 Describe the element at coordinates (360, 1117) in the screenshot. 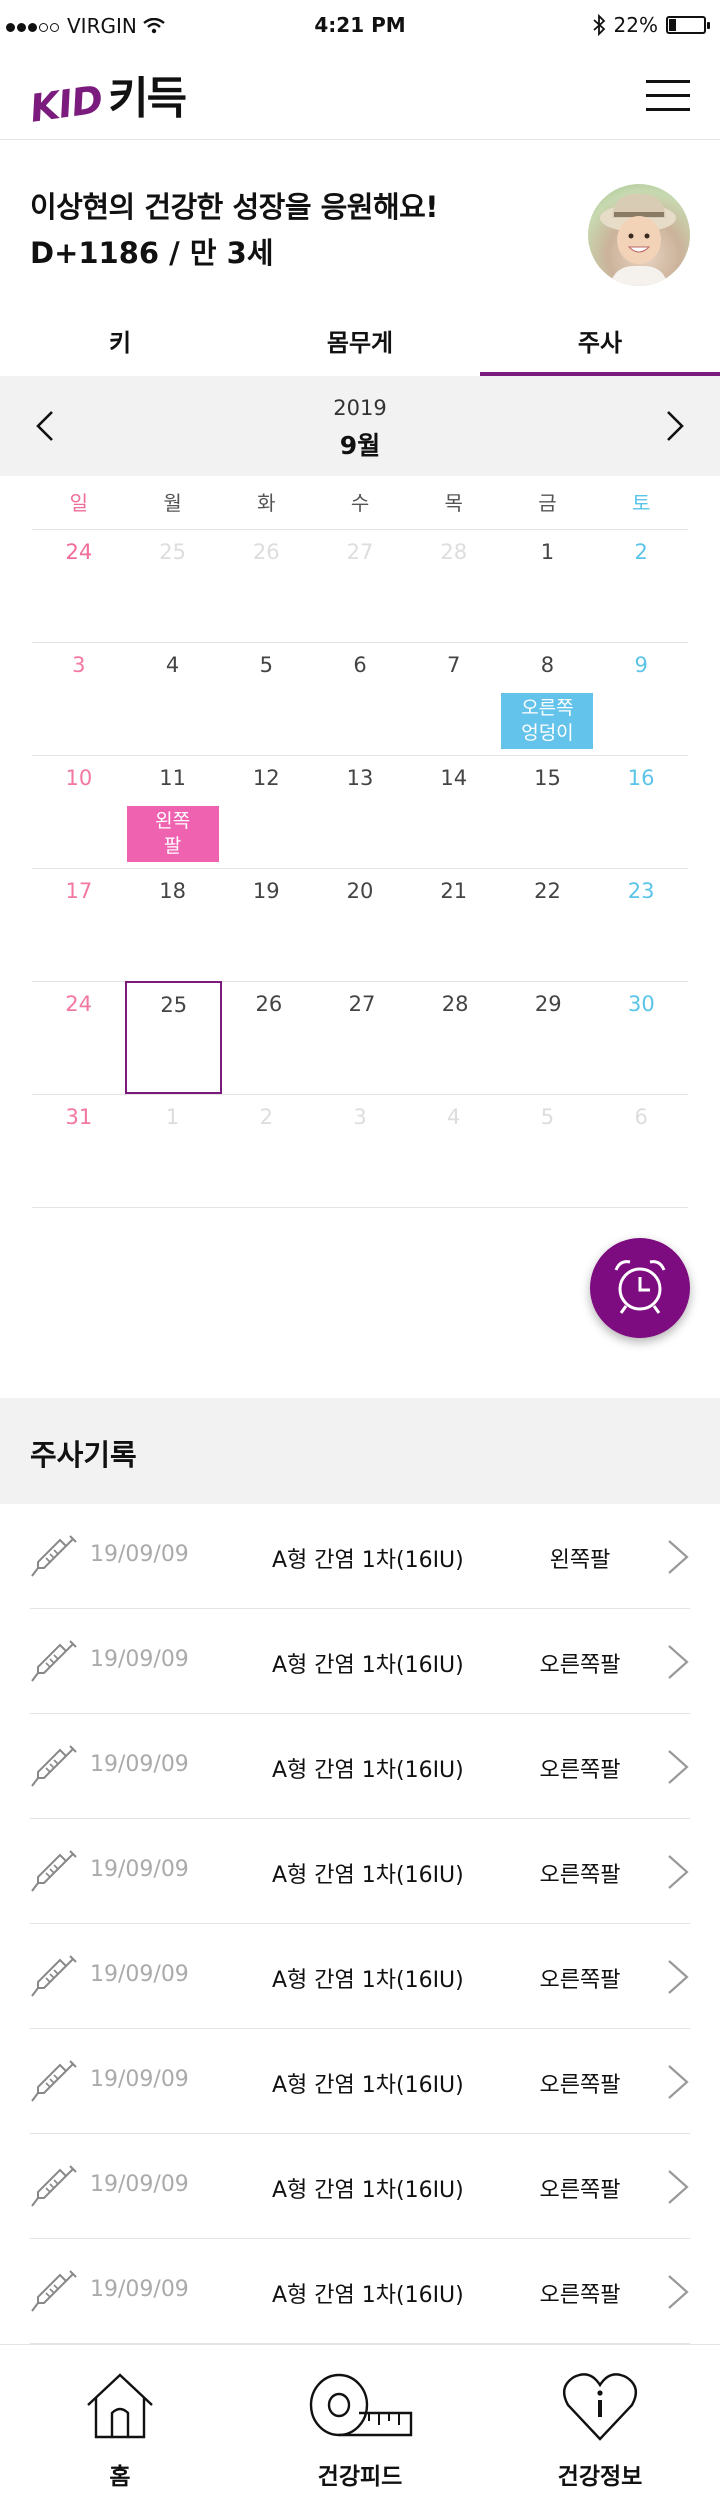

I see `day-number: 3` at that location.